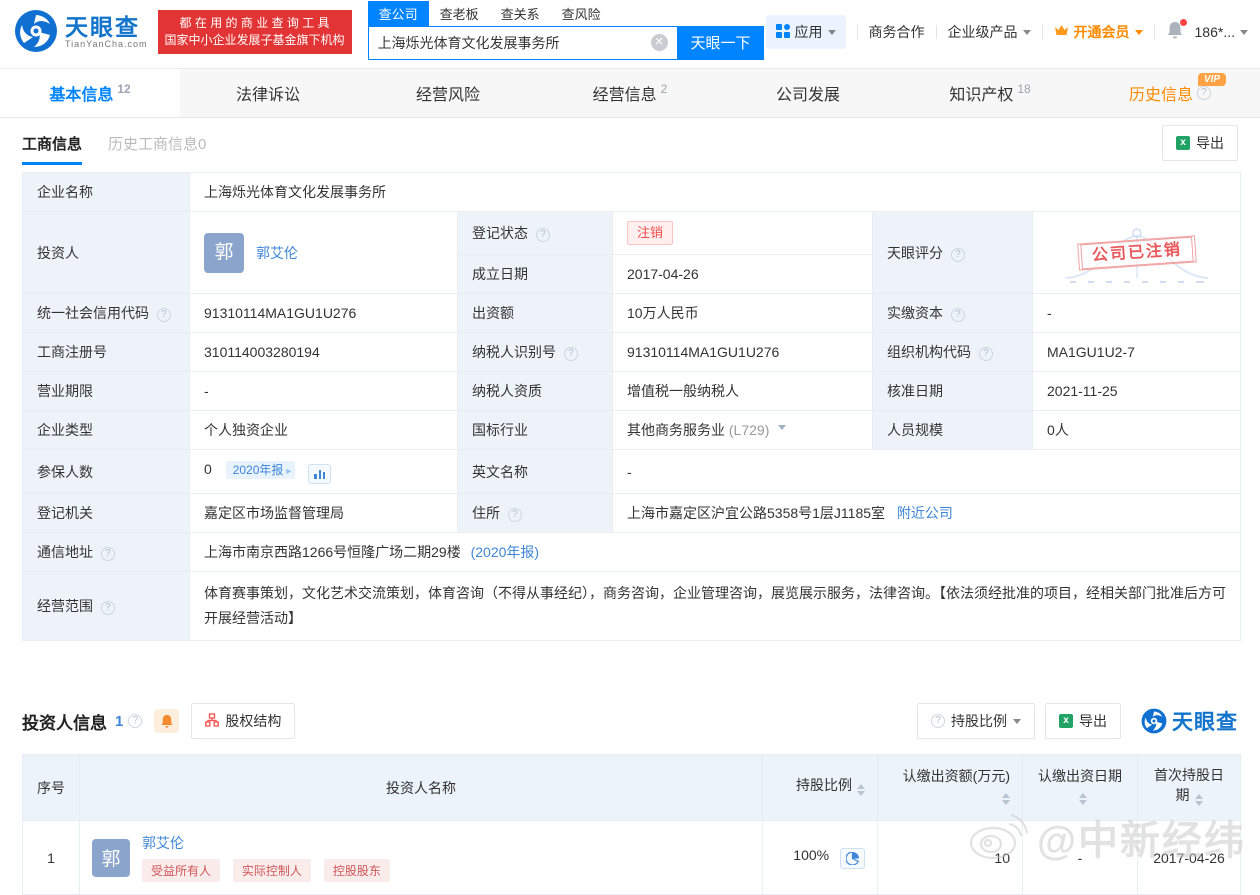  Describe the element at coordinates (650, 233) in the screenshot. I see `status-badge: 注销` at that location.